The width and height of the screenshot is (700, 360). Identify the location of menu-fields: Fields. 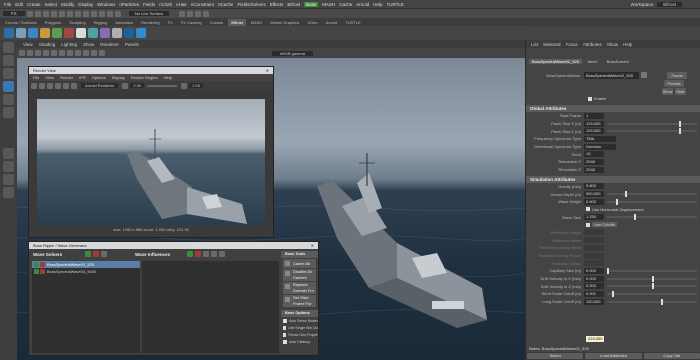
(149, 4).